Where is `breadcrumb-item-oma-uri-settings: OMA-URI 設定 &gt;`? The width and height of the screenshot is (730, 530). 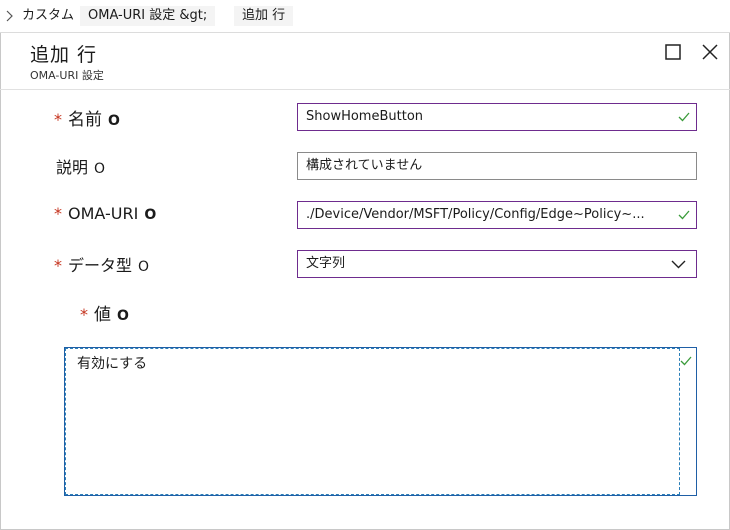
breadcrumb-item-oma-uri-settings: OMA-URI 設定 &gt; is located at coordinates (148, 16).